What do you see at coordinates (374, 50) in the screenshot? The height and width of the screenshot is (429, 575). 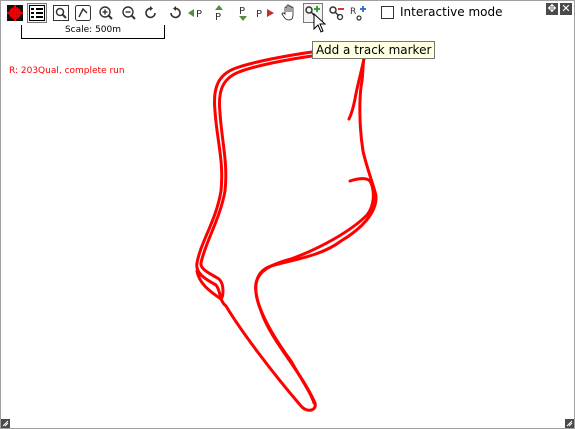 I see `tooltip: Add a track marker` at bounding box center [374, 50].